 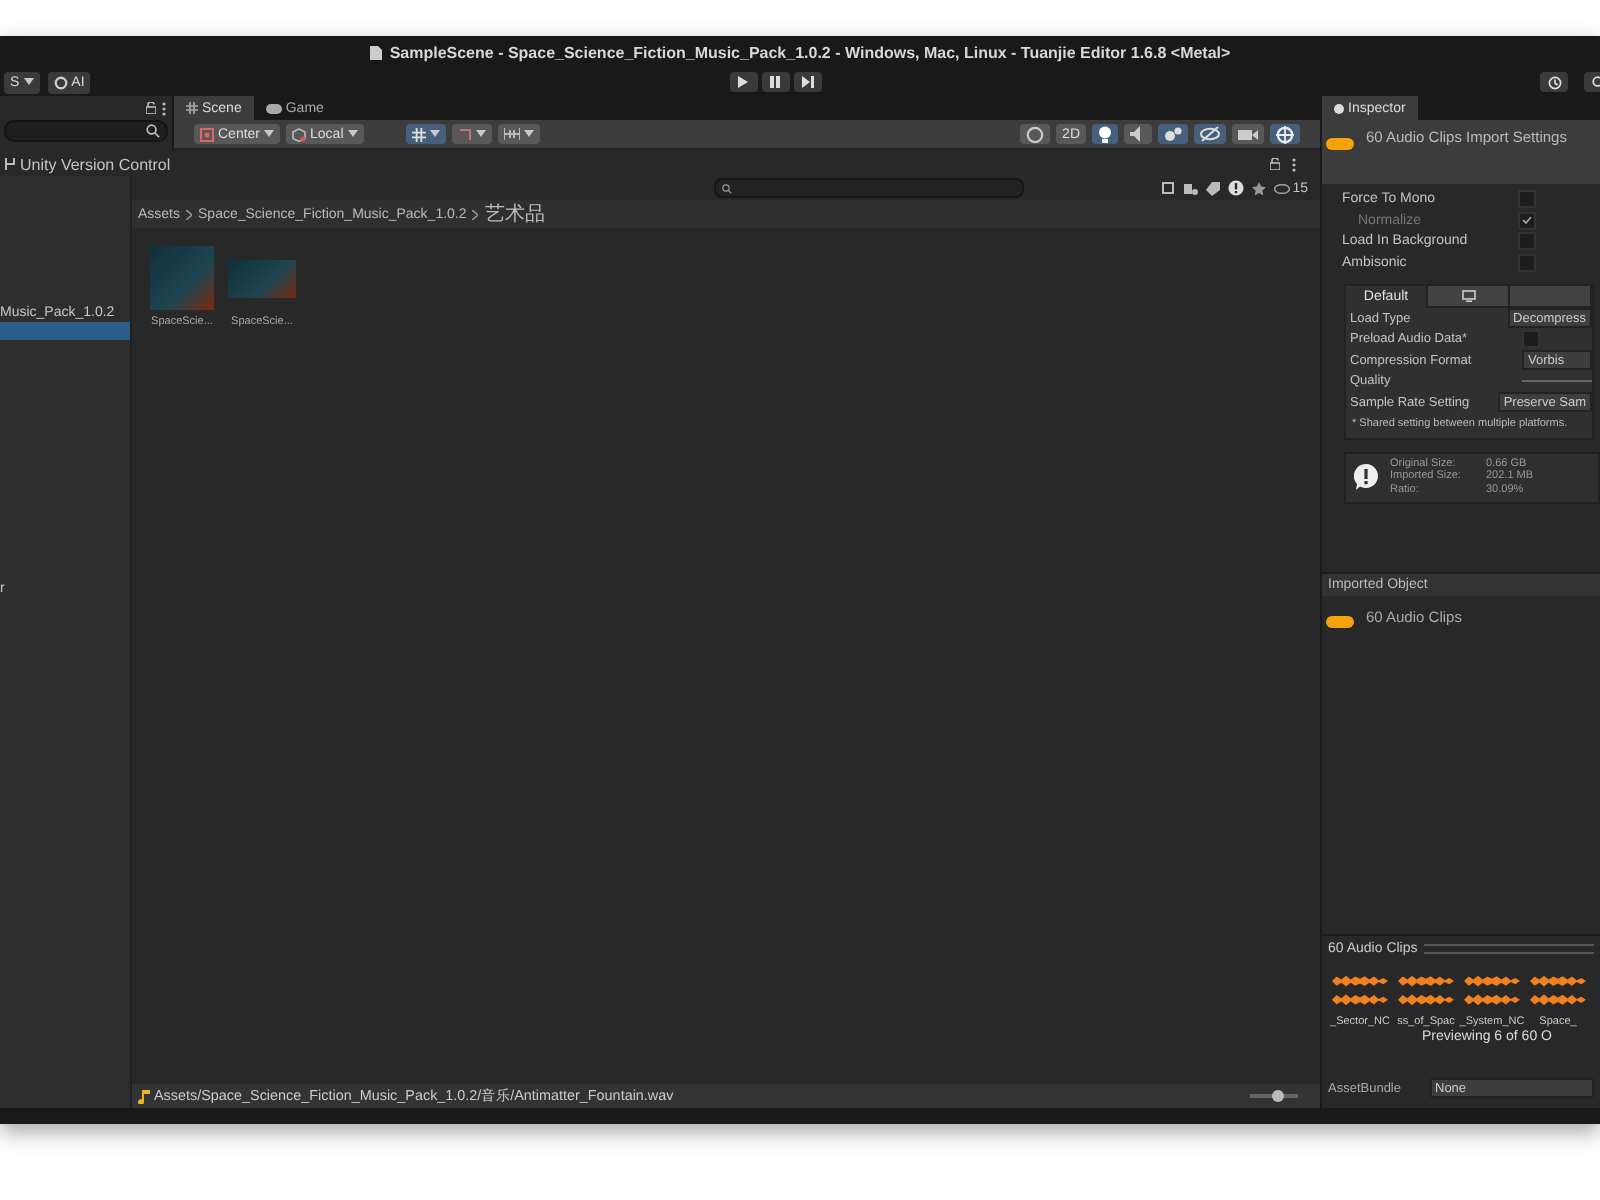 I want to click on version-control-label: Unity Version Control, so click(x=95, y=164).